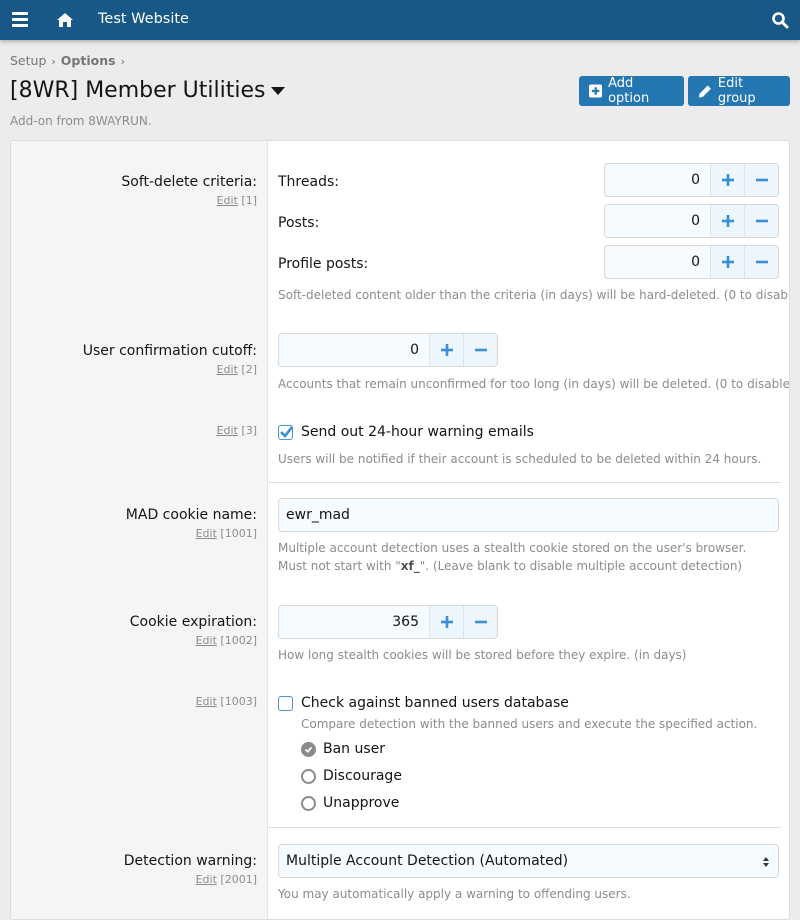 This screenshot has width=800, height=920. What do you see at coordinates (238, 879) in the screenshot?
I see `display-order: [2001]` at bounding box center [238, 879].